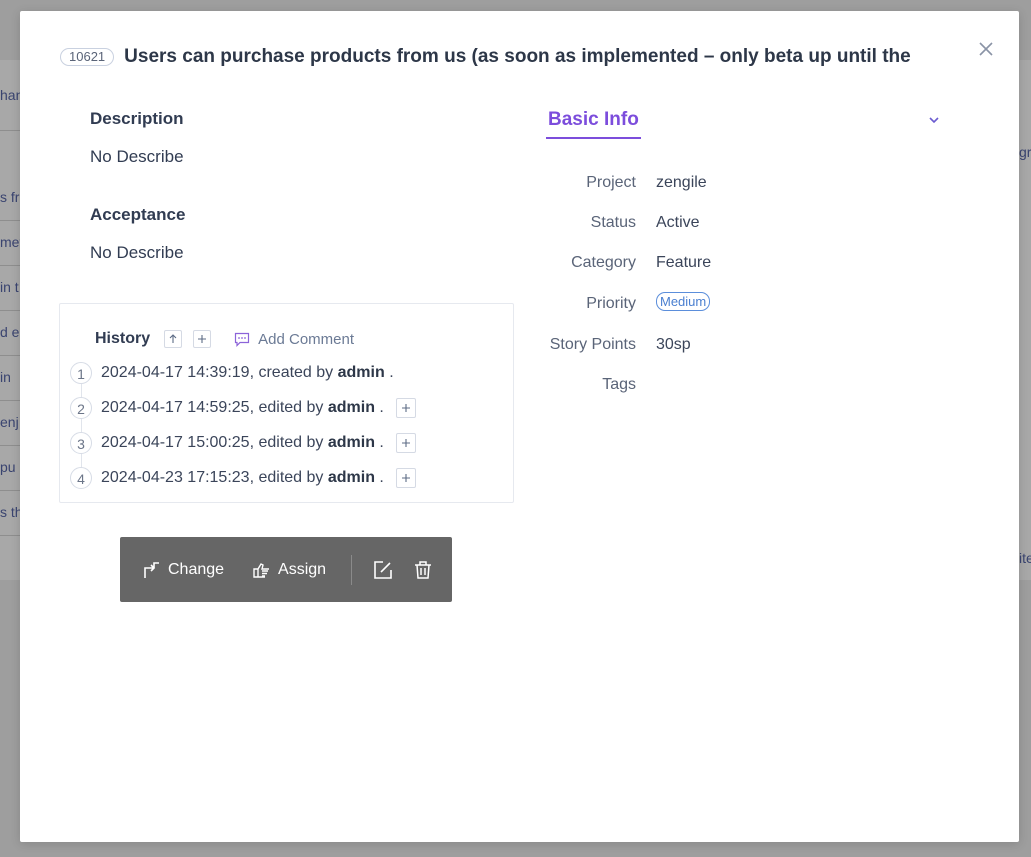 The height and width of the screenshot is (857, 1031). What do you see at coordinates (683, 301) in the screenshot?
I see `priority-badge: Medium` at bounding box center [683, 301].